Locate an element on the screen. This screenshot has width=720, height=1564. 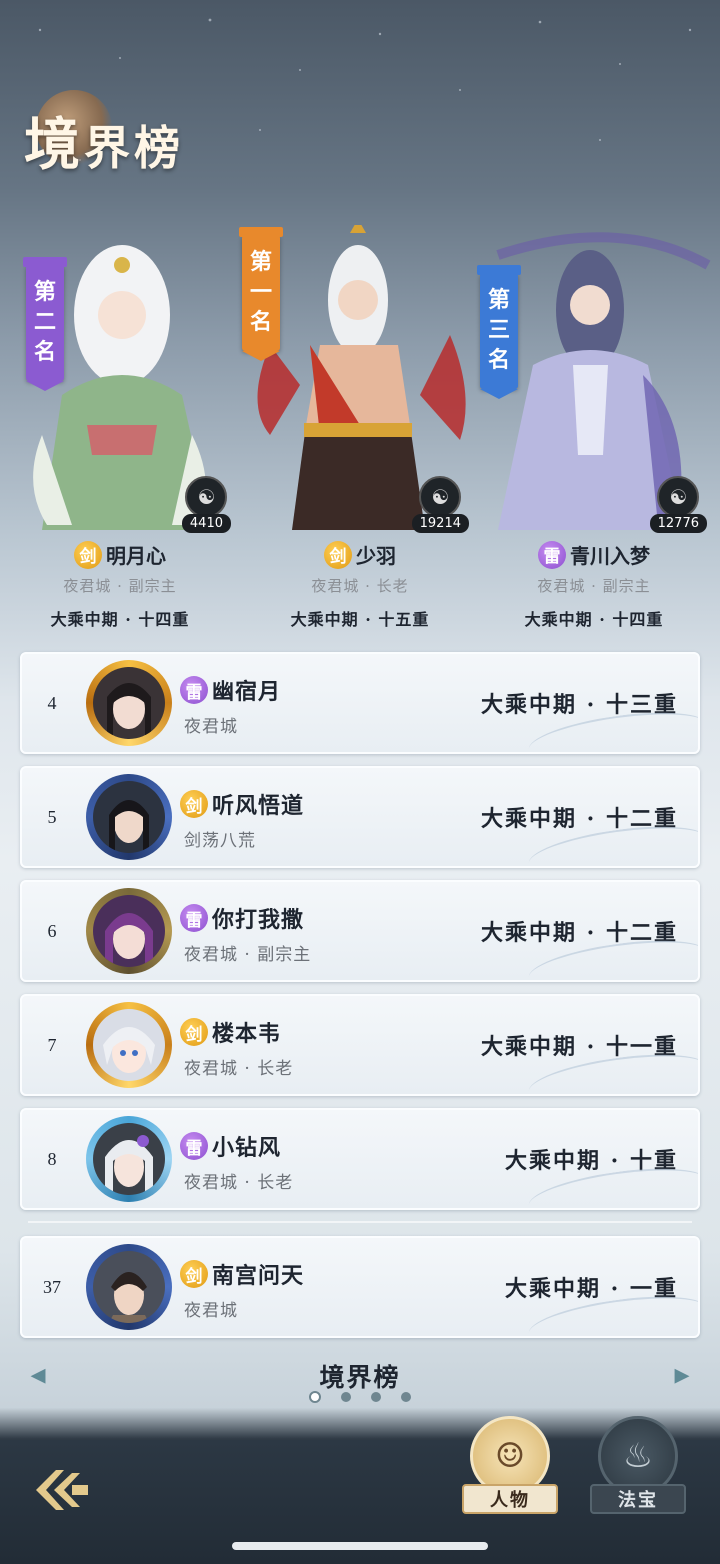
power-value: 19214 is located at coordinates (440, 523).